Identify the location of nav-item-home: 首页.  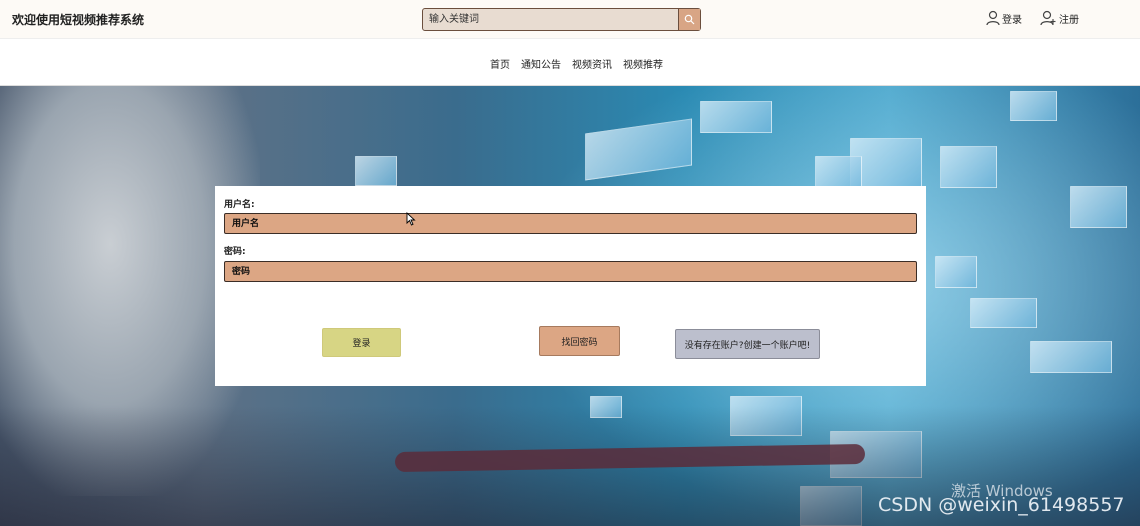
(500, 63).